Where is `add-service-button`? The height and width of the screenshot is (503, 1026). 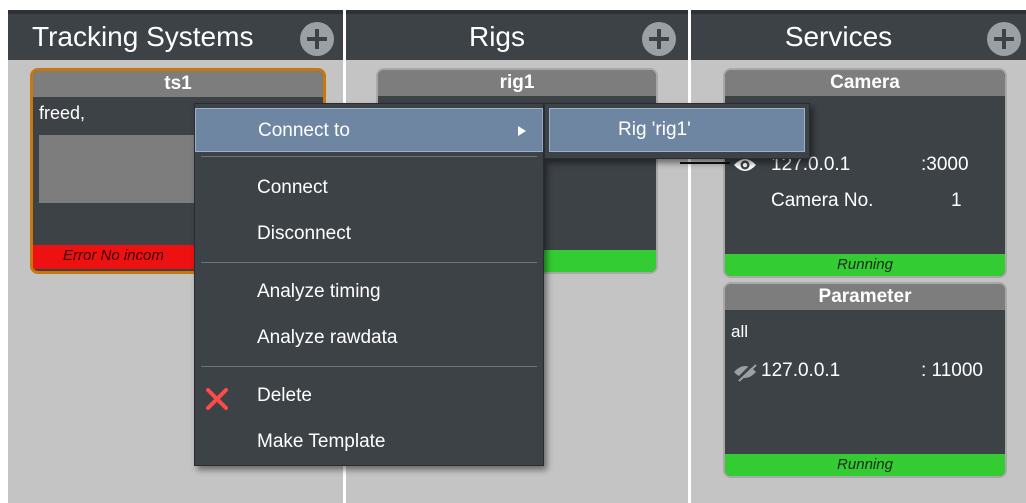
add-service-button is located at coordinates (1004, 39).